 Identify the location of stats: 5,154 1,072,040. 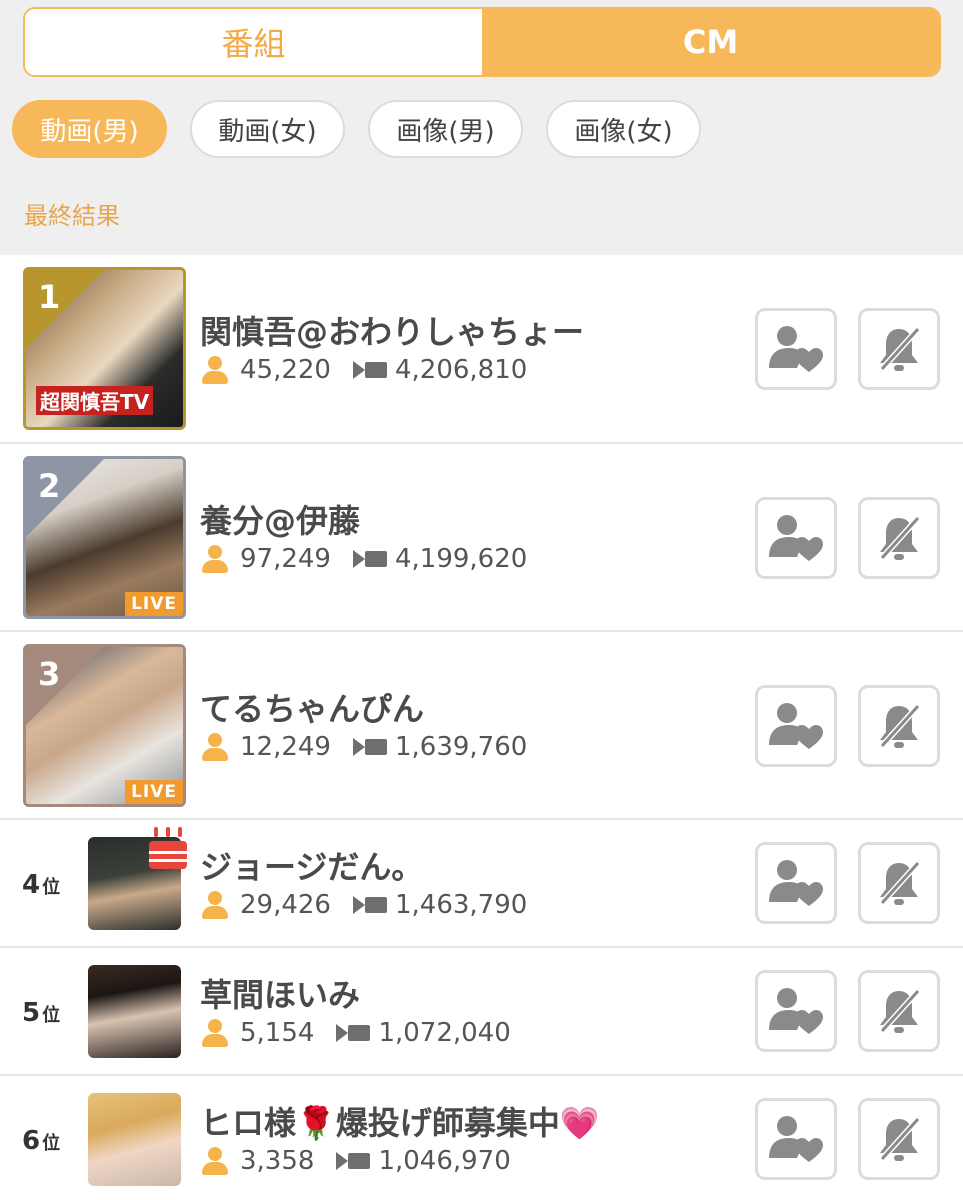
(355, 1033).